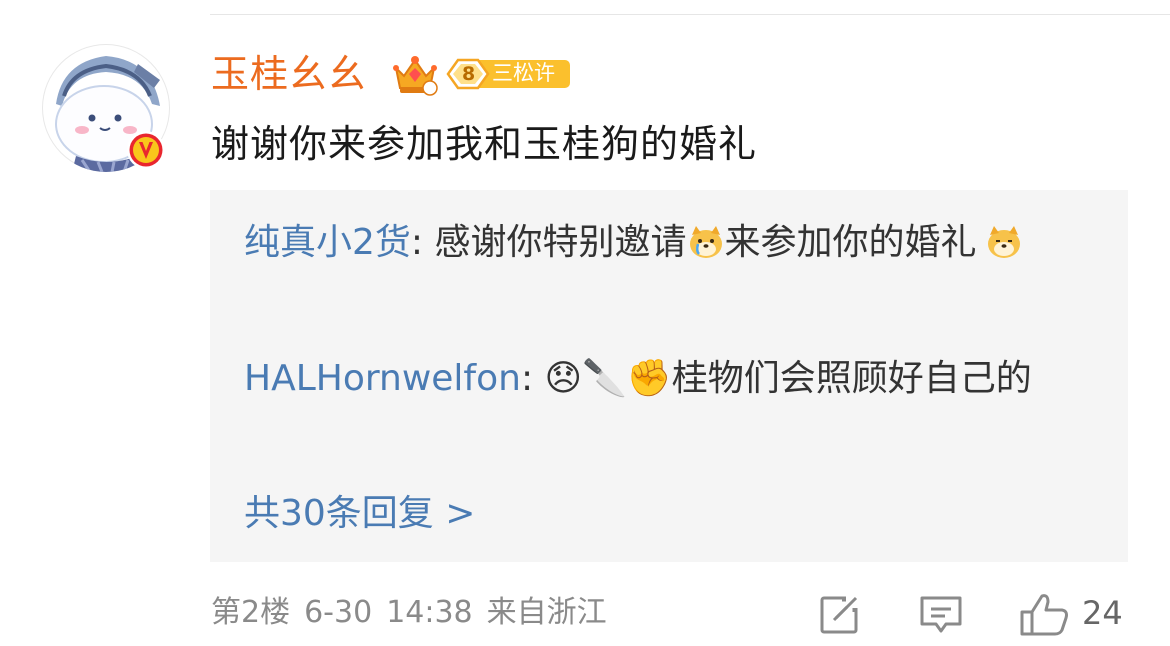 The image size is (1170, 646). What do you see at coordinates (289, 74) in the screenshot?
I see `comment-username: 玉桂幺幺` at bounding box center [289, 74].